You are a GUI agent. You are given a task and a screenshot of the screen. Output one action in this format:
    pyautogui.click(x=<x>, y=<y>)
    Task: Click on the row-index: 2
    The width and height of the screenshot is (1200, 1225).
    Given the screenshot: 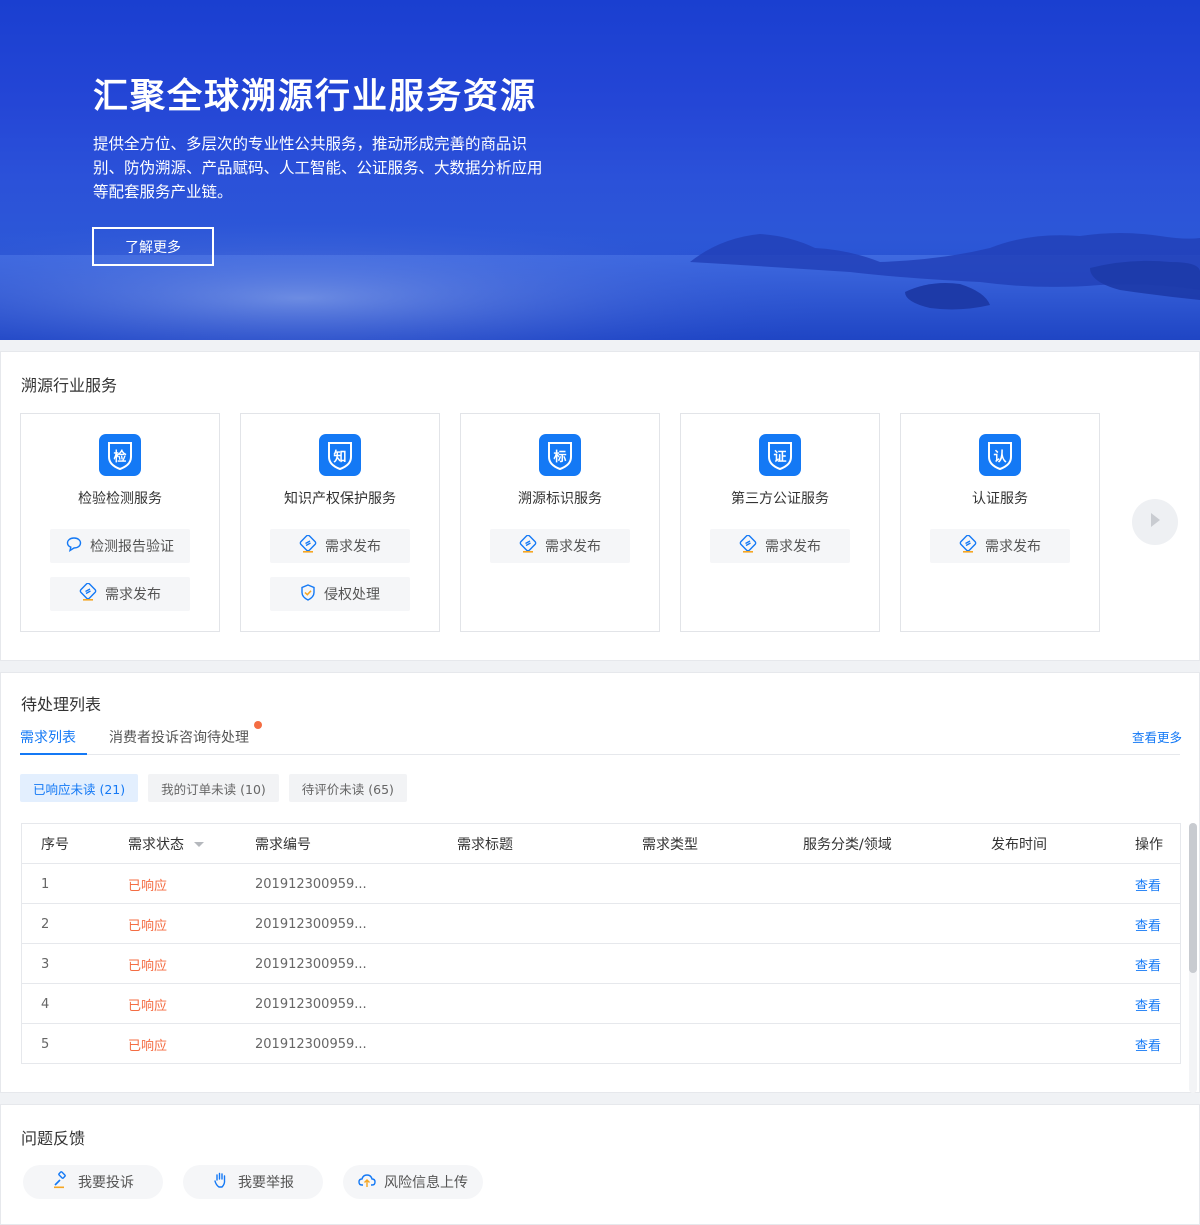 What is the action you would take?
    pyautogui.click(x=45, y=924)
    